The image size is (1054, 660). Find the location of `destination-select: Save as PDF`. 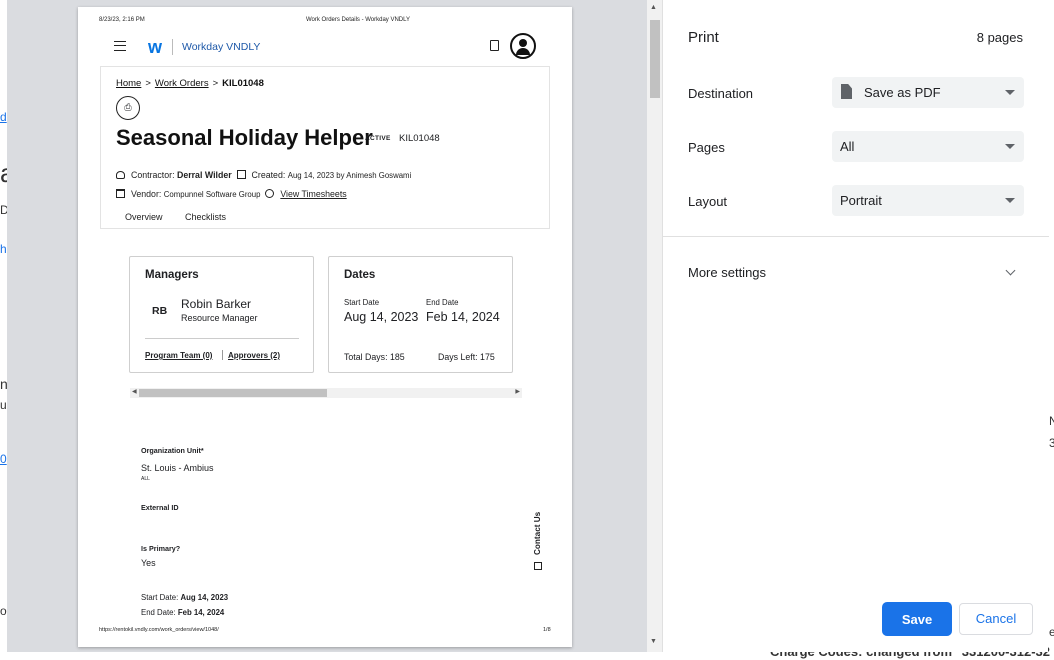

destination-select: Save as PDF is located at coordinates (928, 92).